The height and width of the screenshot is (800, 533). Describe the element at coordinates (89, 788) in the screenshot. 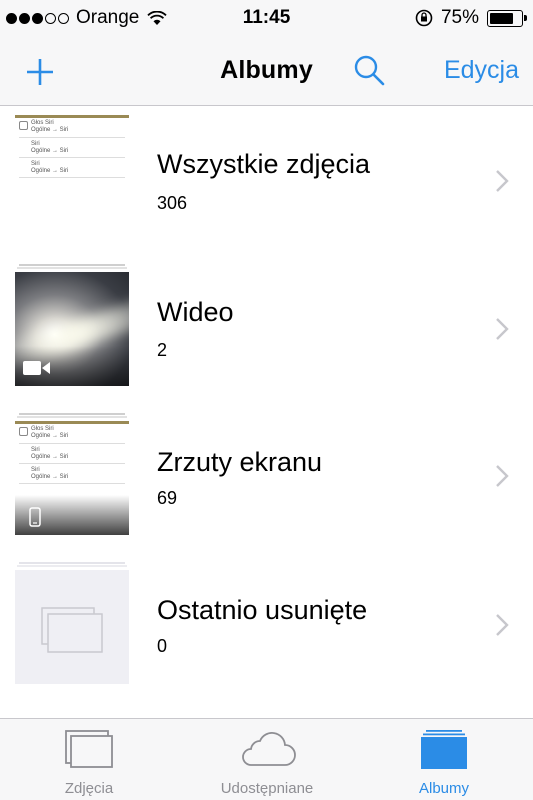

I see `tab-label: Zdjęcia` at that location.